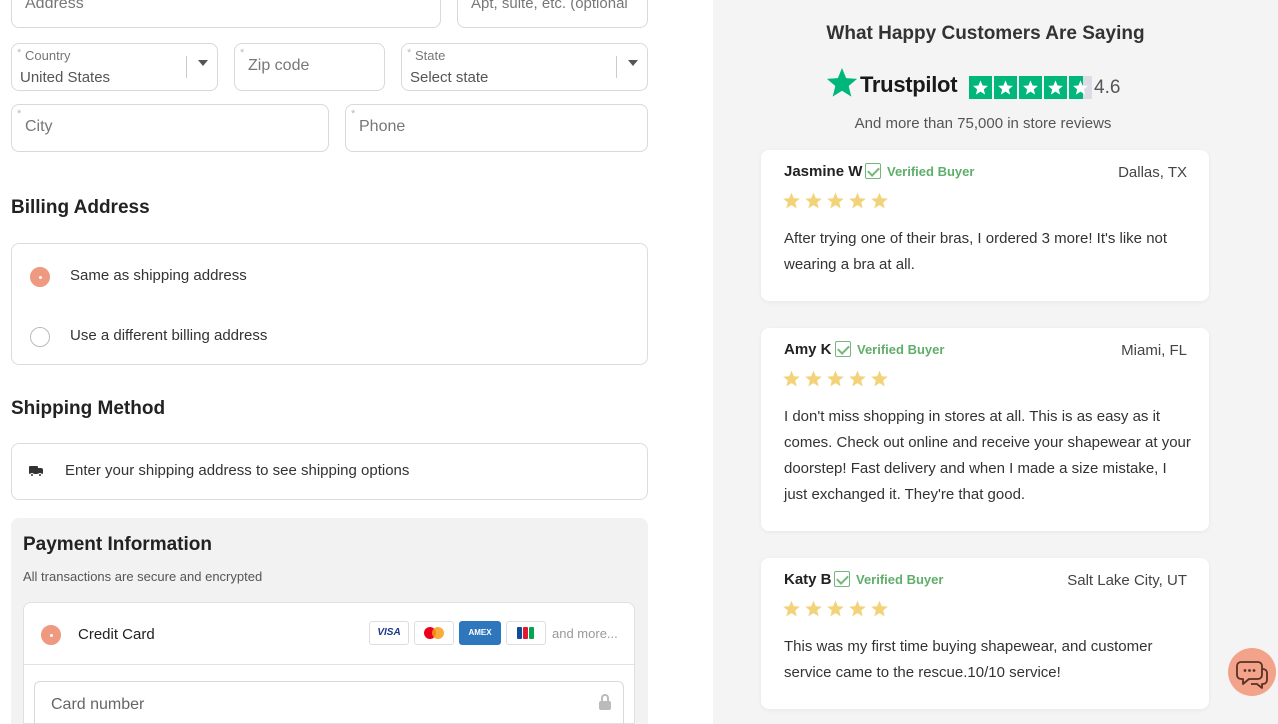 The image size is (1278, 724). What do you see at coordinates (552, 14) in the screenshot?
I see `apt-field: Apt, suite, etc. (optional` at bounding box center [552, 14].